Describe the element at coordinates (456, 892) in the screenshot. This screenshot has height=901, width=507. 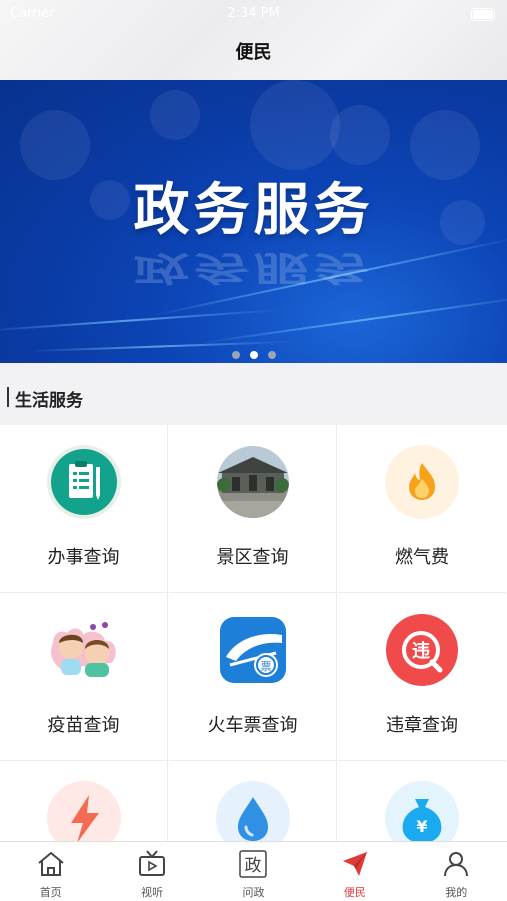
I see `tab-label: 我的` at that location.